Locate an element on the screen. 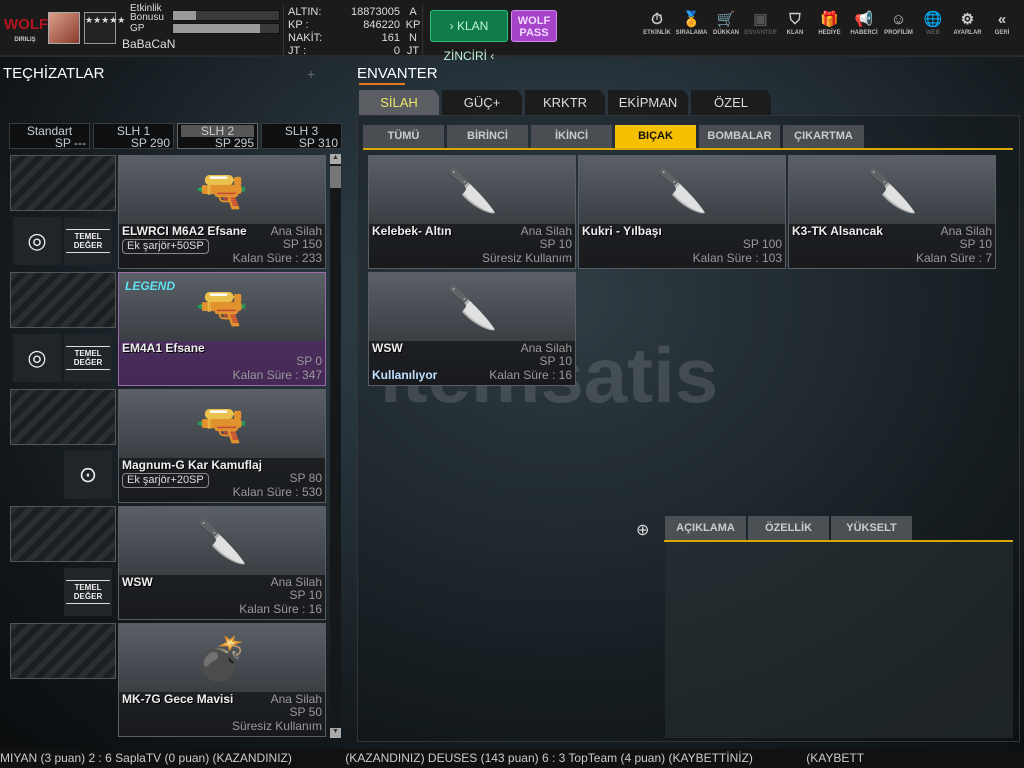 Image resolution: width=1024 pixels, height=768 pixels. nav-label: AYARLAR is located at coordinates (967, 33).